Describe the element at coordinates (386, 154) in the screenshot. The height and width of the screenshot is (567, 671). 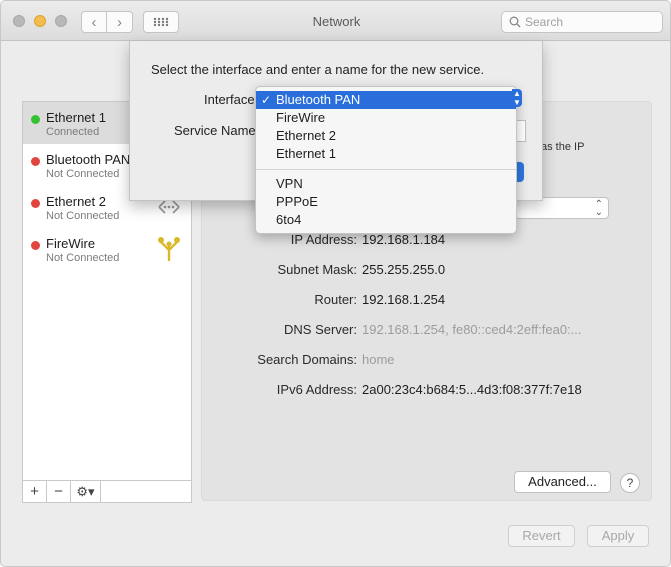
I see `menu-item-ethernet-1: Ethernet 1` at that location.